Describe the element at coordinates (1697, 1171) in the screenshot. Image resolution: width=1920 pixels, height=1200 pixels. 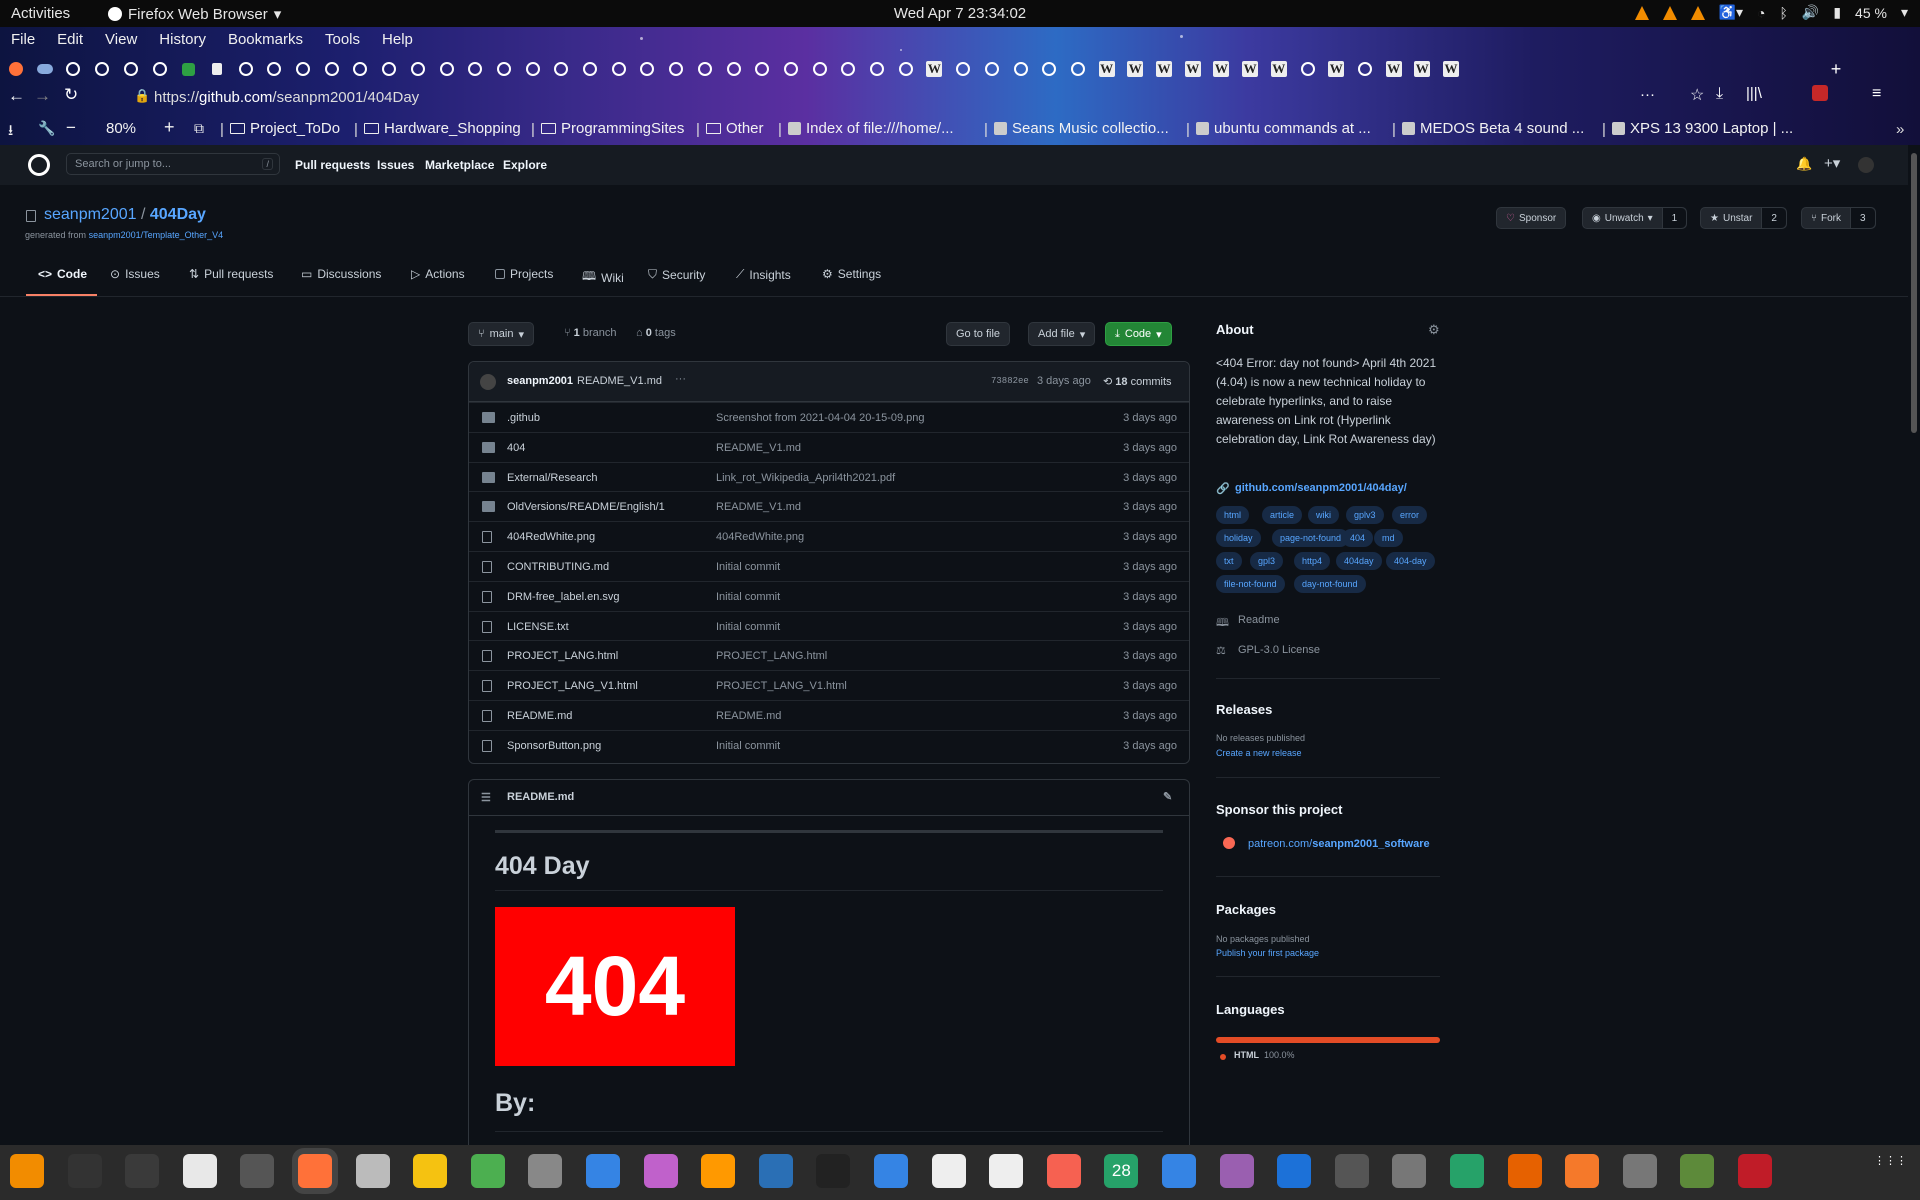
I see `minecraft-icon` at that location.